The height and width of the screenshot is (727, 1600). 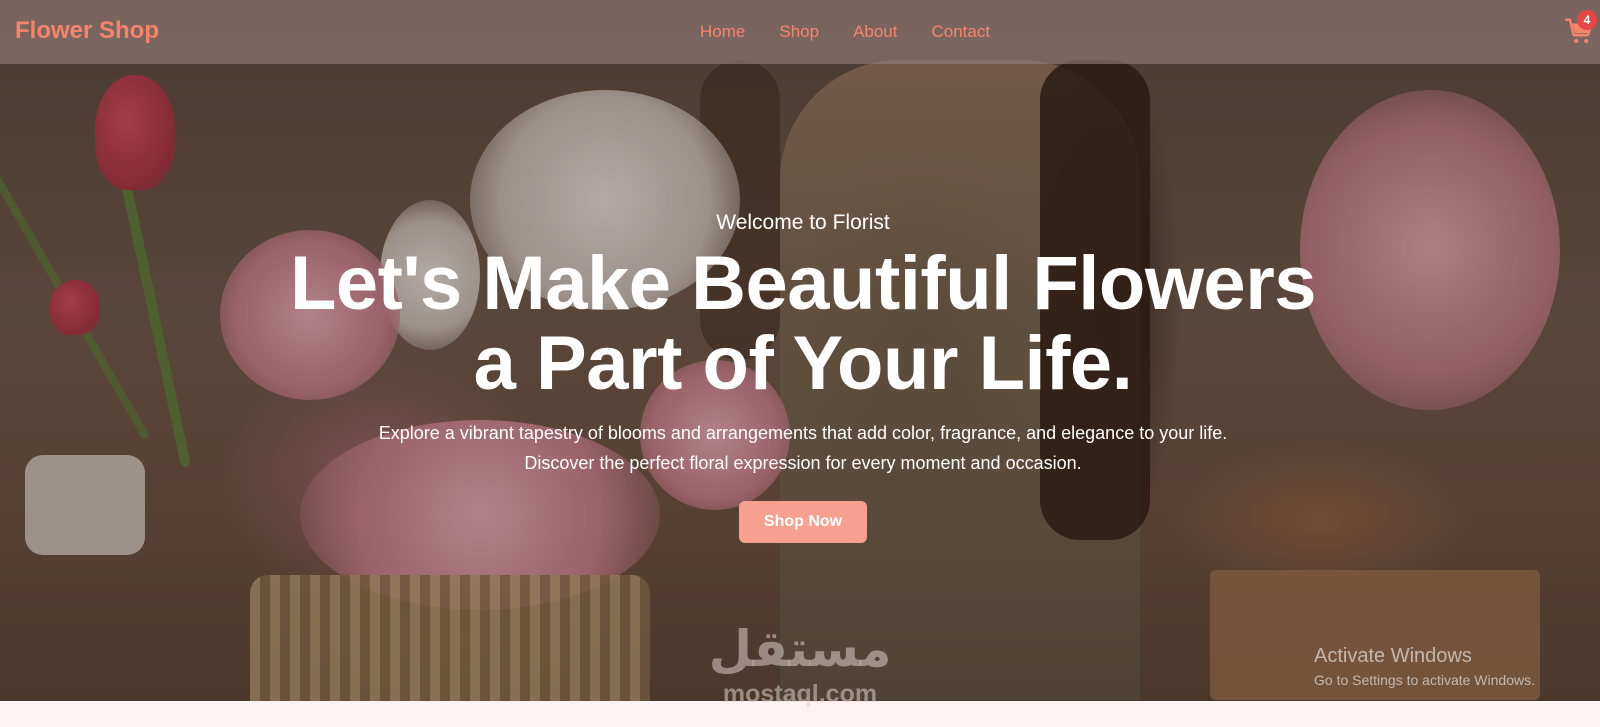 I want to click on nav-link-home: Home, so click(x=722, y=32).